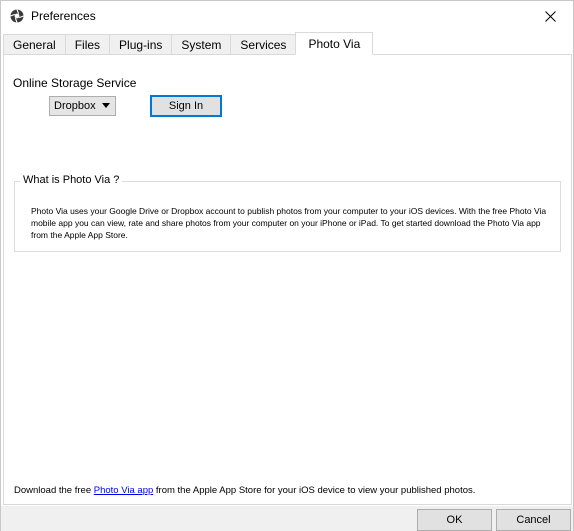 This screenshot has height=531, width=574. What do you see at coordinates (87, 44) in the screenshot?
I see `tab-files: Files` at bounding box center [87, 44].